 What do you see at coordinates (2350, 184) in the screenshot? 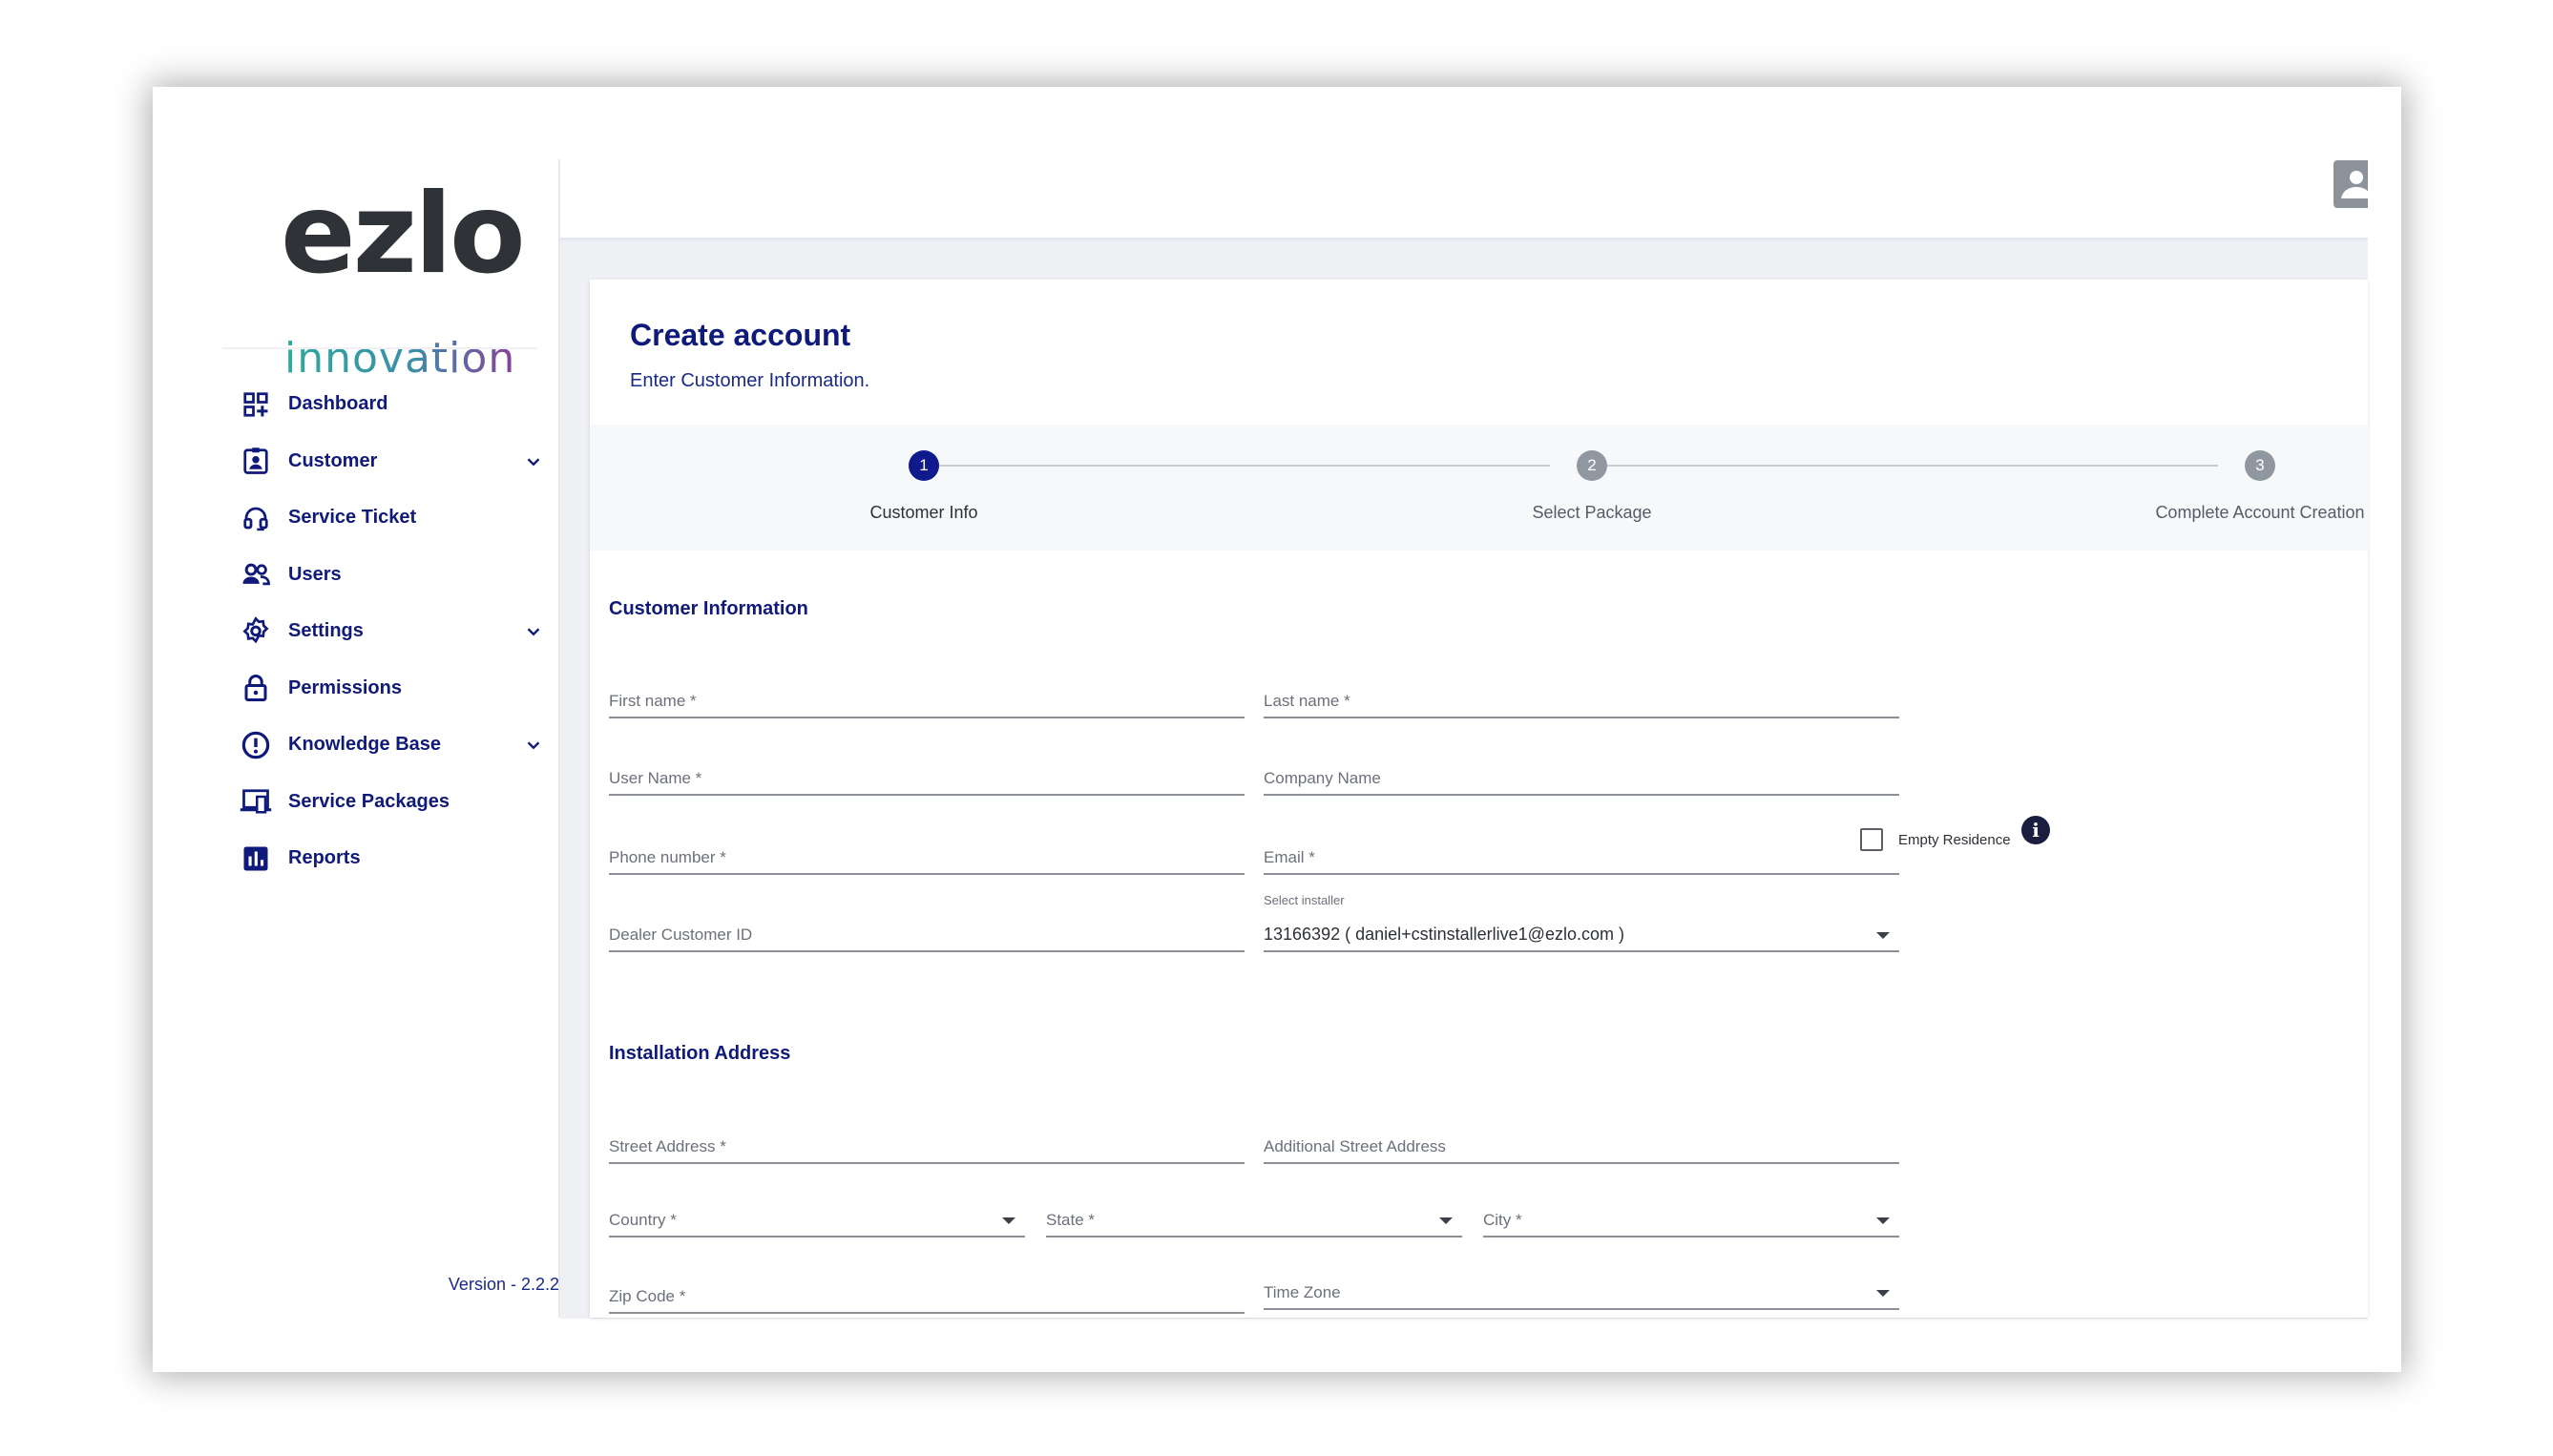
I see `account-icon` at bounding box center [2350, 184].